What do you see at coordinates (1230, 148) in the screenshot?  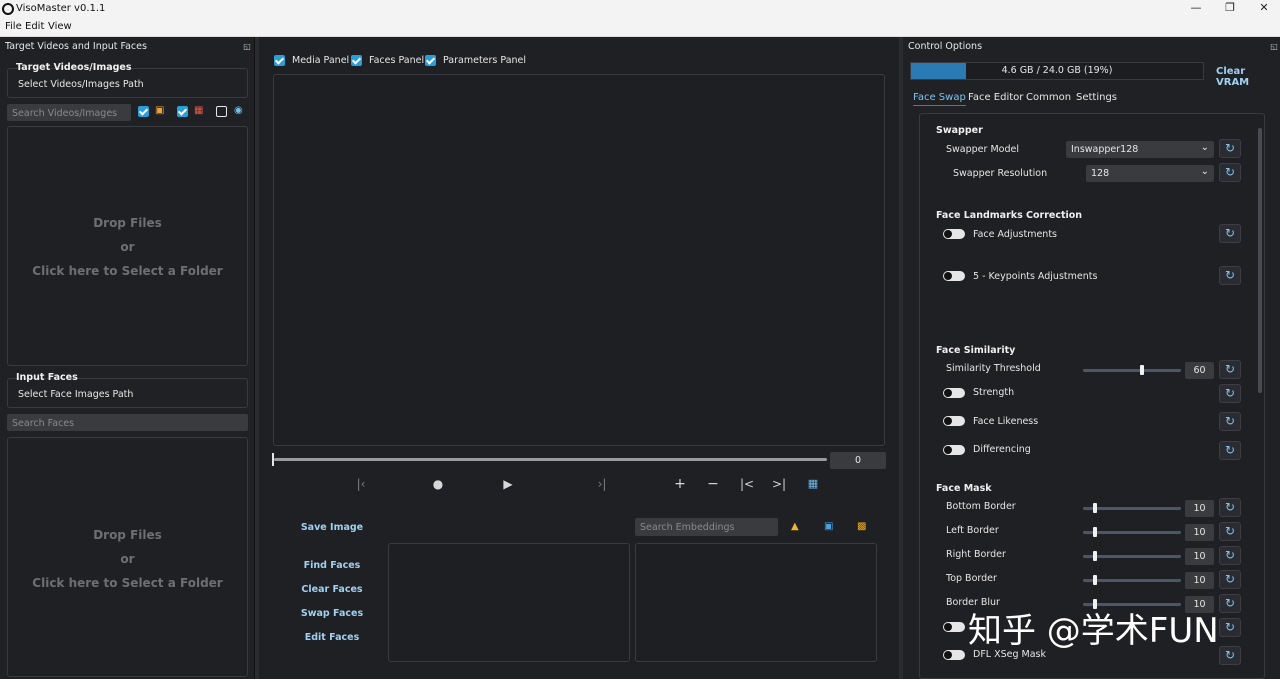 I see `reset-swapper-model-button: ↻` at bounding box center [1230, 148].